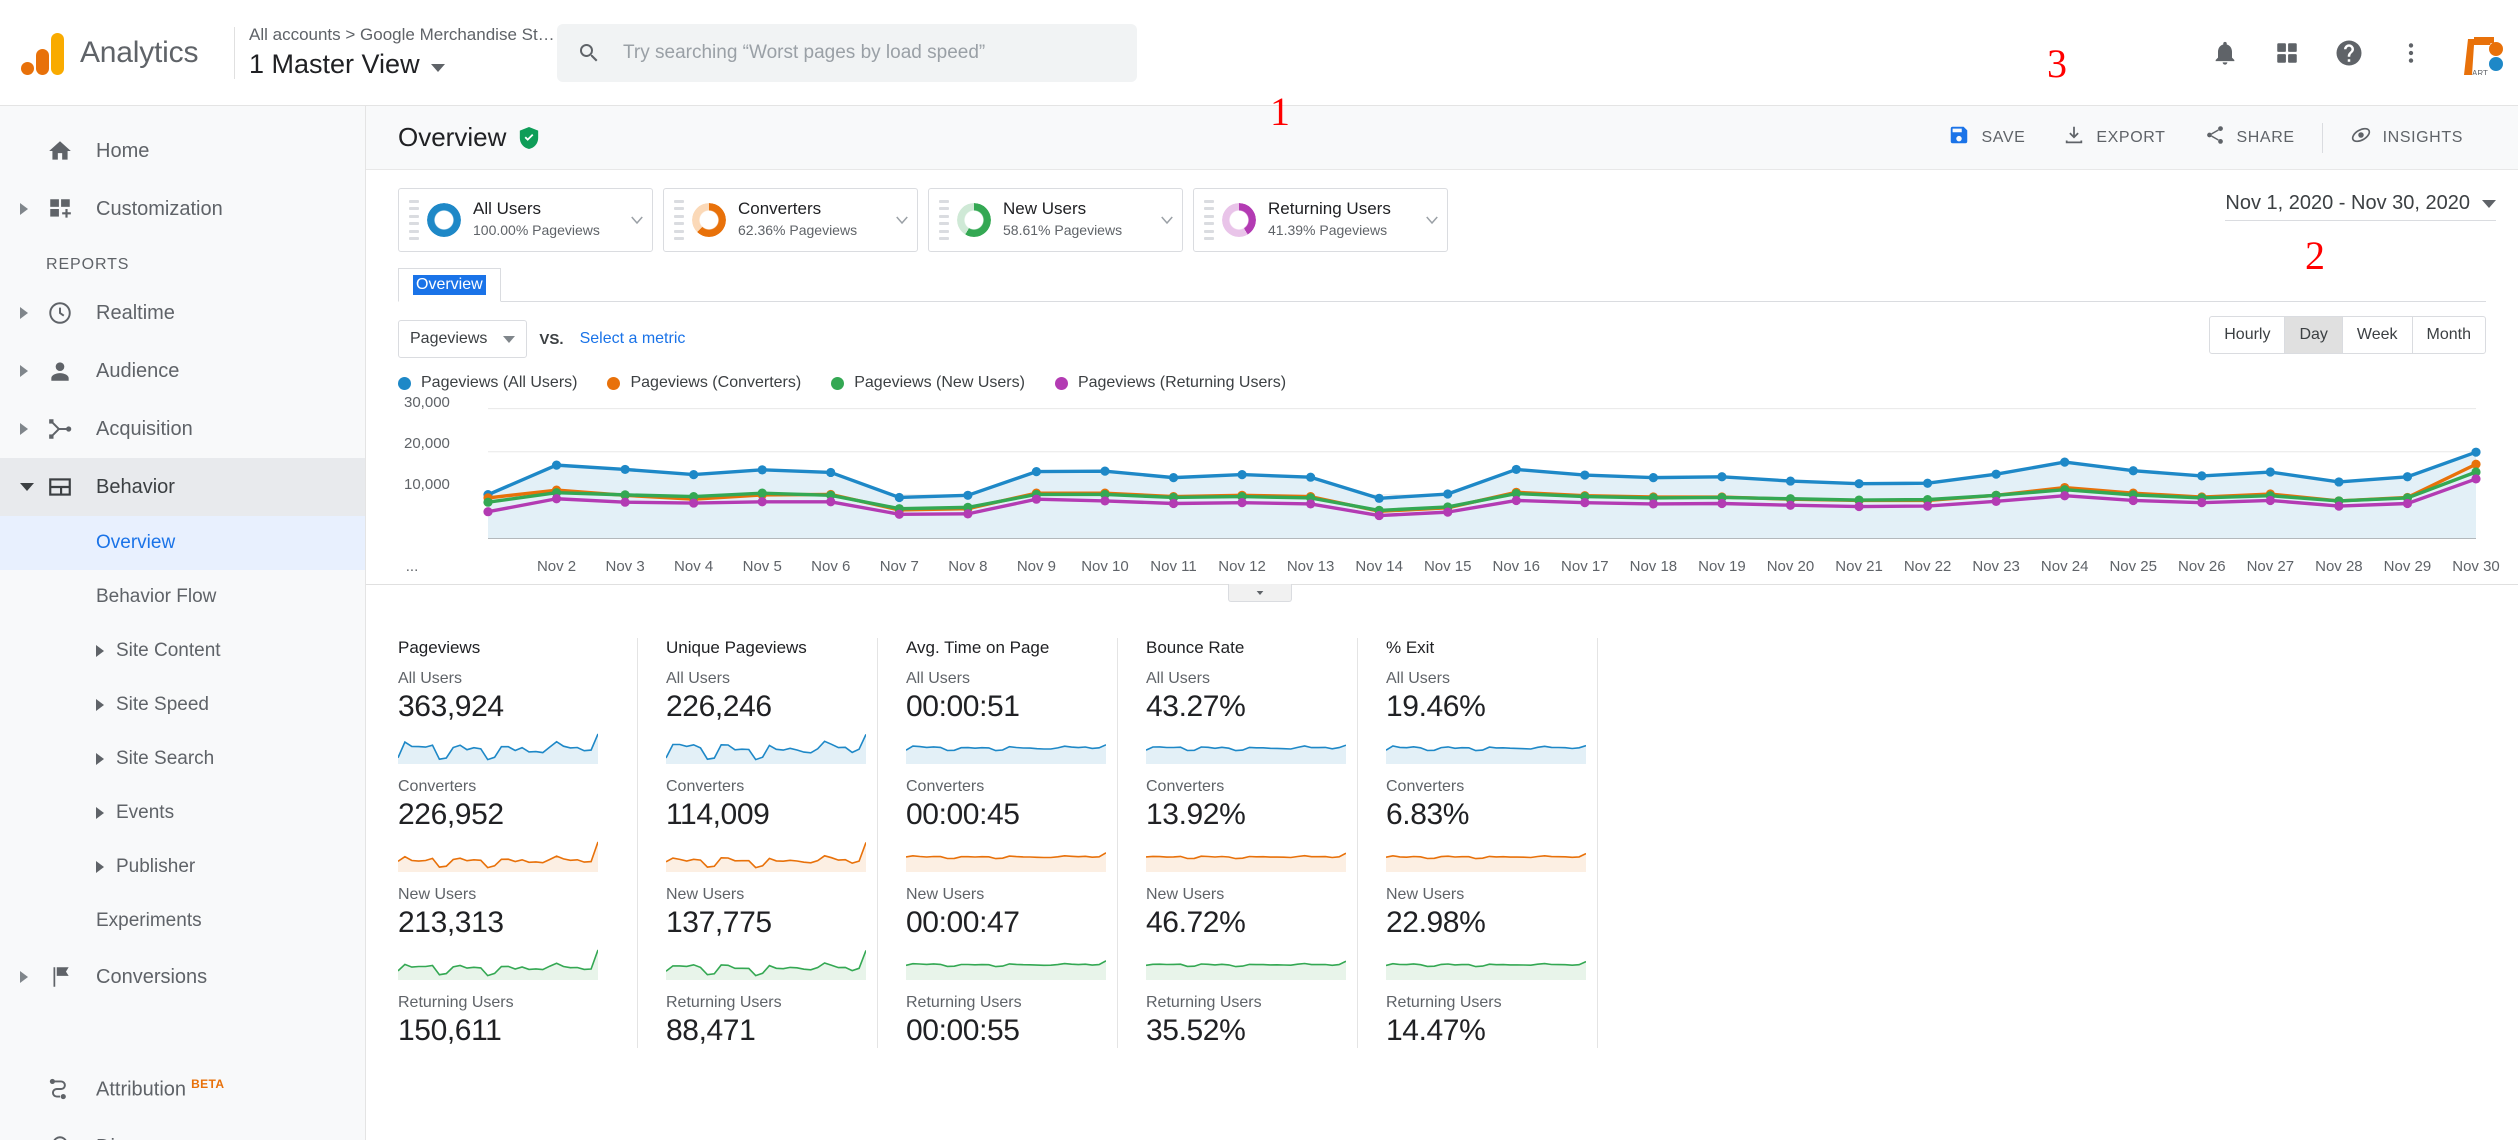  What do you see at coordinates (182, 429) in the screenshot?
I see `sidebar-item-acquisition: Acquisition` at bounding box center [182, 429].